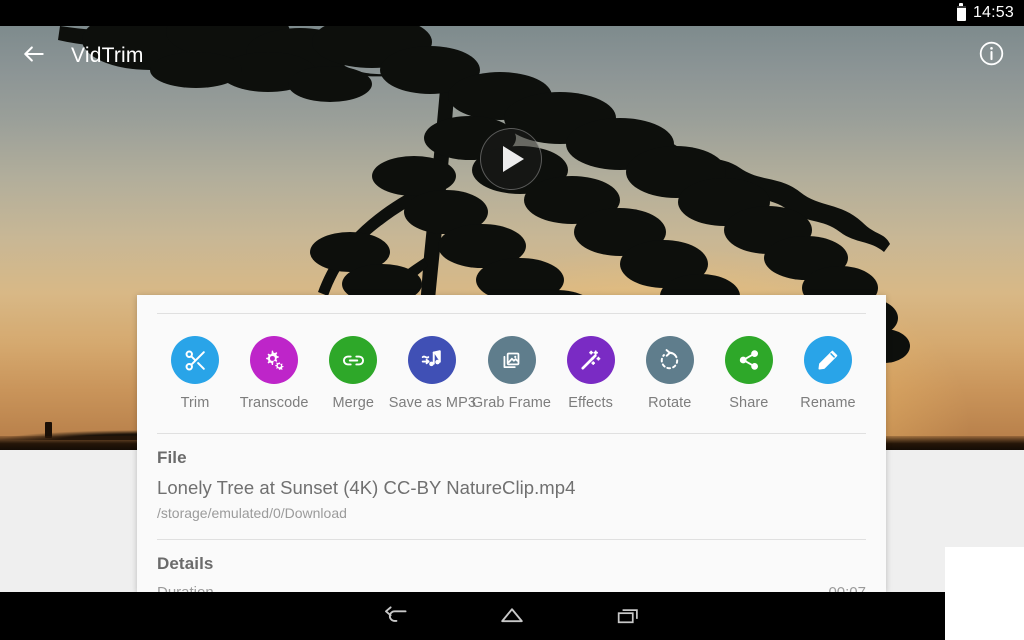 Image resolution: width=1024 pixels, height=640 pixels. What do you see at coordinates (590, 403) in the screenshot?
I see `action-label: Effects` at bounding box center [590, 403].